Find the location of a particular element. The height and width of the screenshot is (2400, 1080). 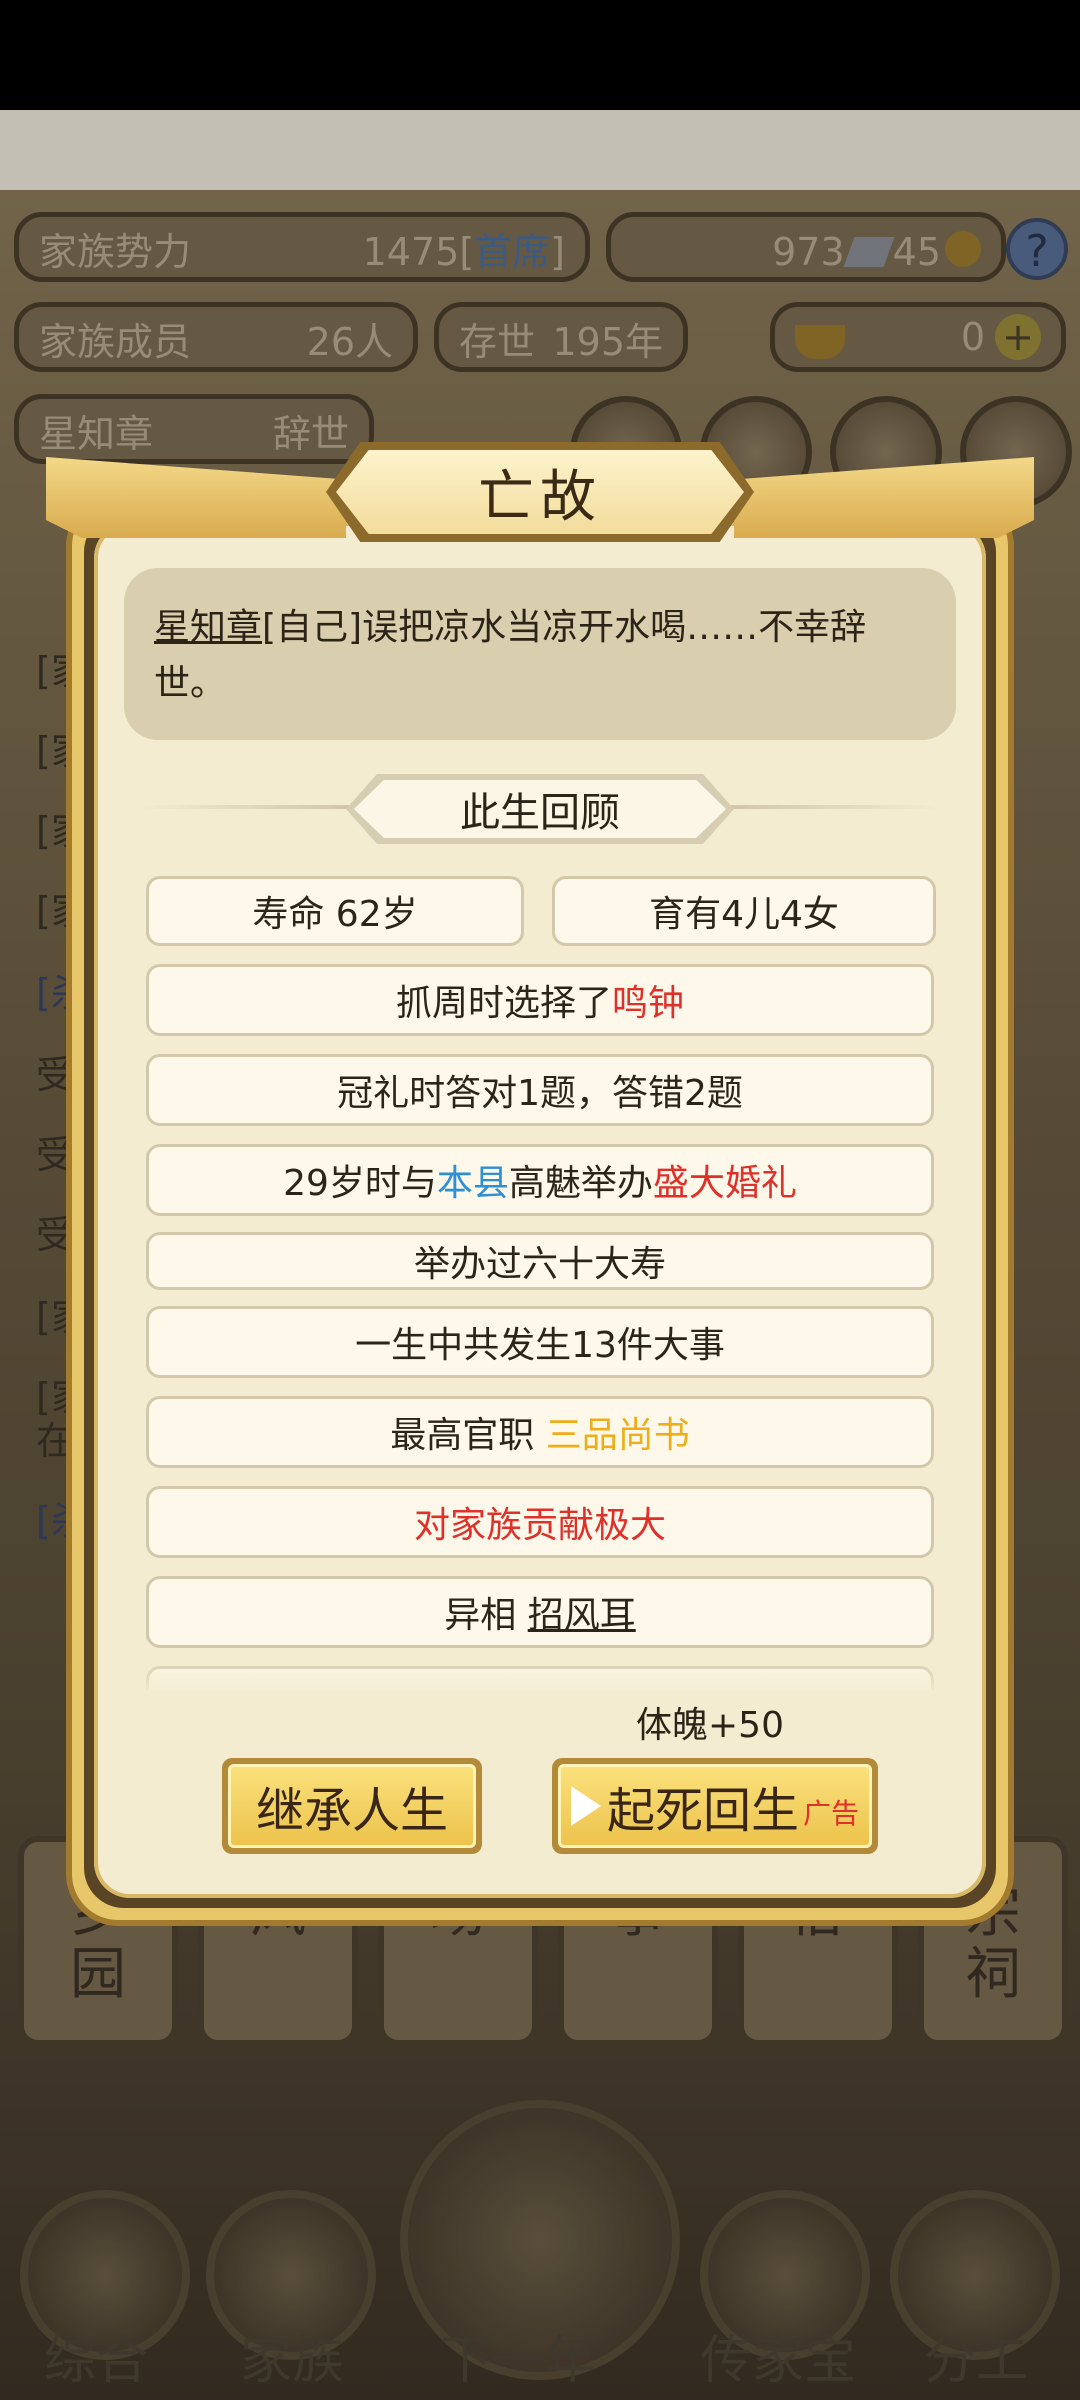

office-row: 最高官职 三品尚书 is located at coordinates (540, 1432).